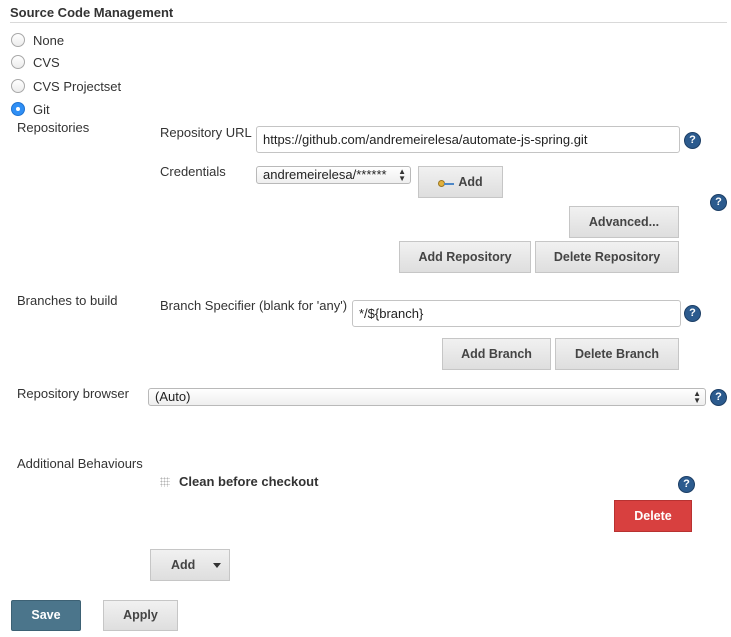  What do you see at coordinates (80, 463) in the screenshot?
I see `additional-behaviours-label: Additional Behaviours` at bounding box center [80, 463].